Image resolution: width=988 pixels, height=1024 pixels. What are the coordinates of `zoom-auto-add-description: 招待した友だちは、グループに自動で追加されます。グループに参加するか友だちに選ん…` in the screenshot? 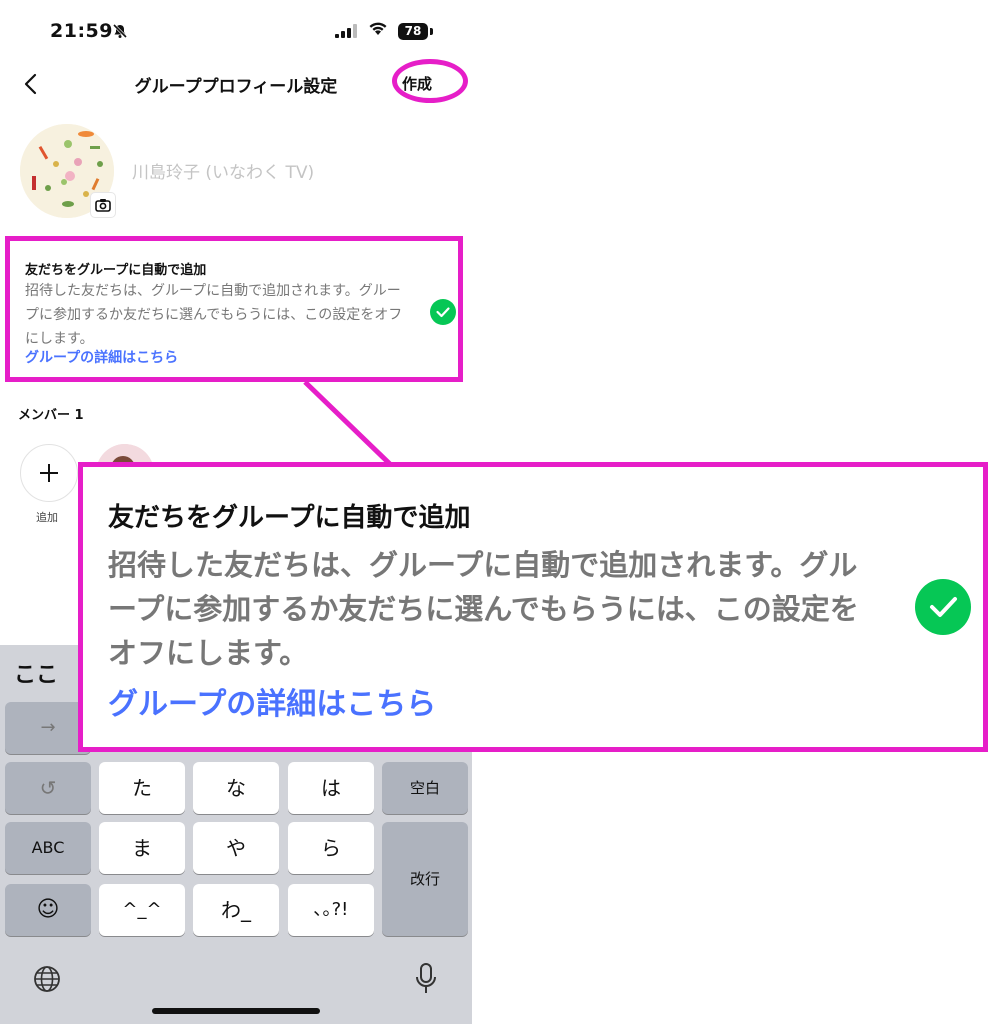 It's located at (483, 609).